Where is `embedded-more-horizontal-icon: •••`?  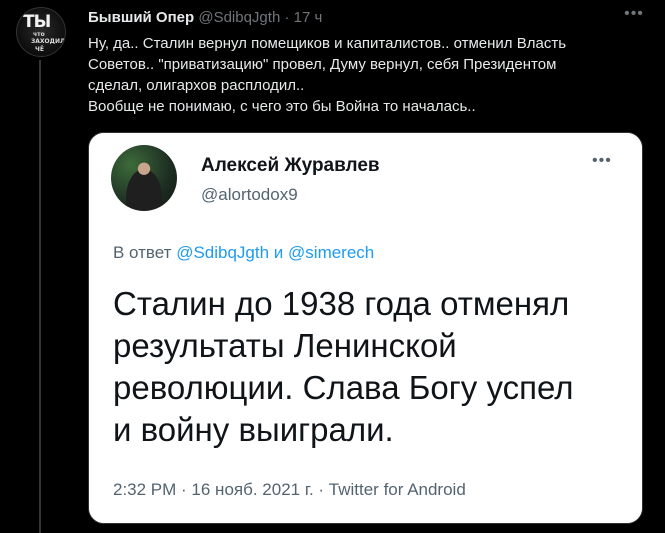
embedded-more-horizontal-icon: ••• is located at coordinates (602, 160).